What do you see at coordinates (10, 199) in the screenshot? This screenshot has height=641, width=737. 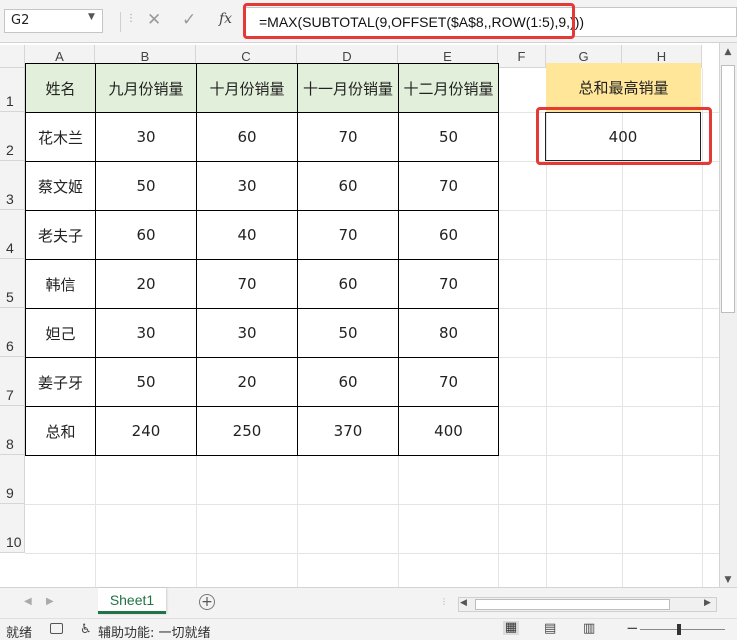 I see `row-number: 3` at bounding box center [10, 199].